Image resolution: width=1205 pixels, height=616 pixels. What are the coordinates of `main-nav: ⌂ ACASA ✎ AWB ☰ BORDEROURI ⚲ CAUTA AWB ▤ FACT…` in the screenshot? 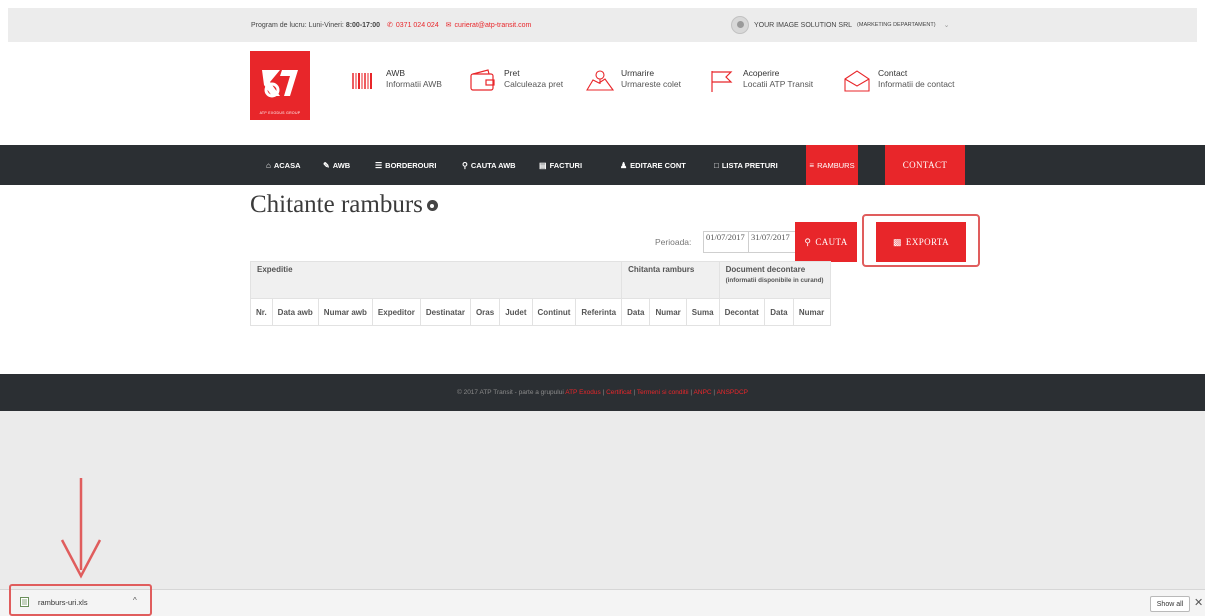 It's located at (602, 165).